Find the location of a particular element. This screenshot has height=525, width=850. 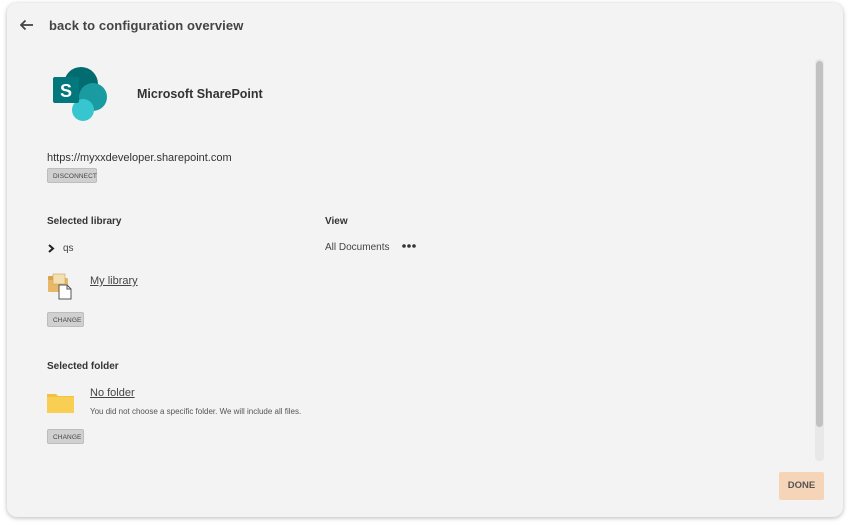

view-title: View is located at coordinates (336, 221).